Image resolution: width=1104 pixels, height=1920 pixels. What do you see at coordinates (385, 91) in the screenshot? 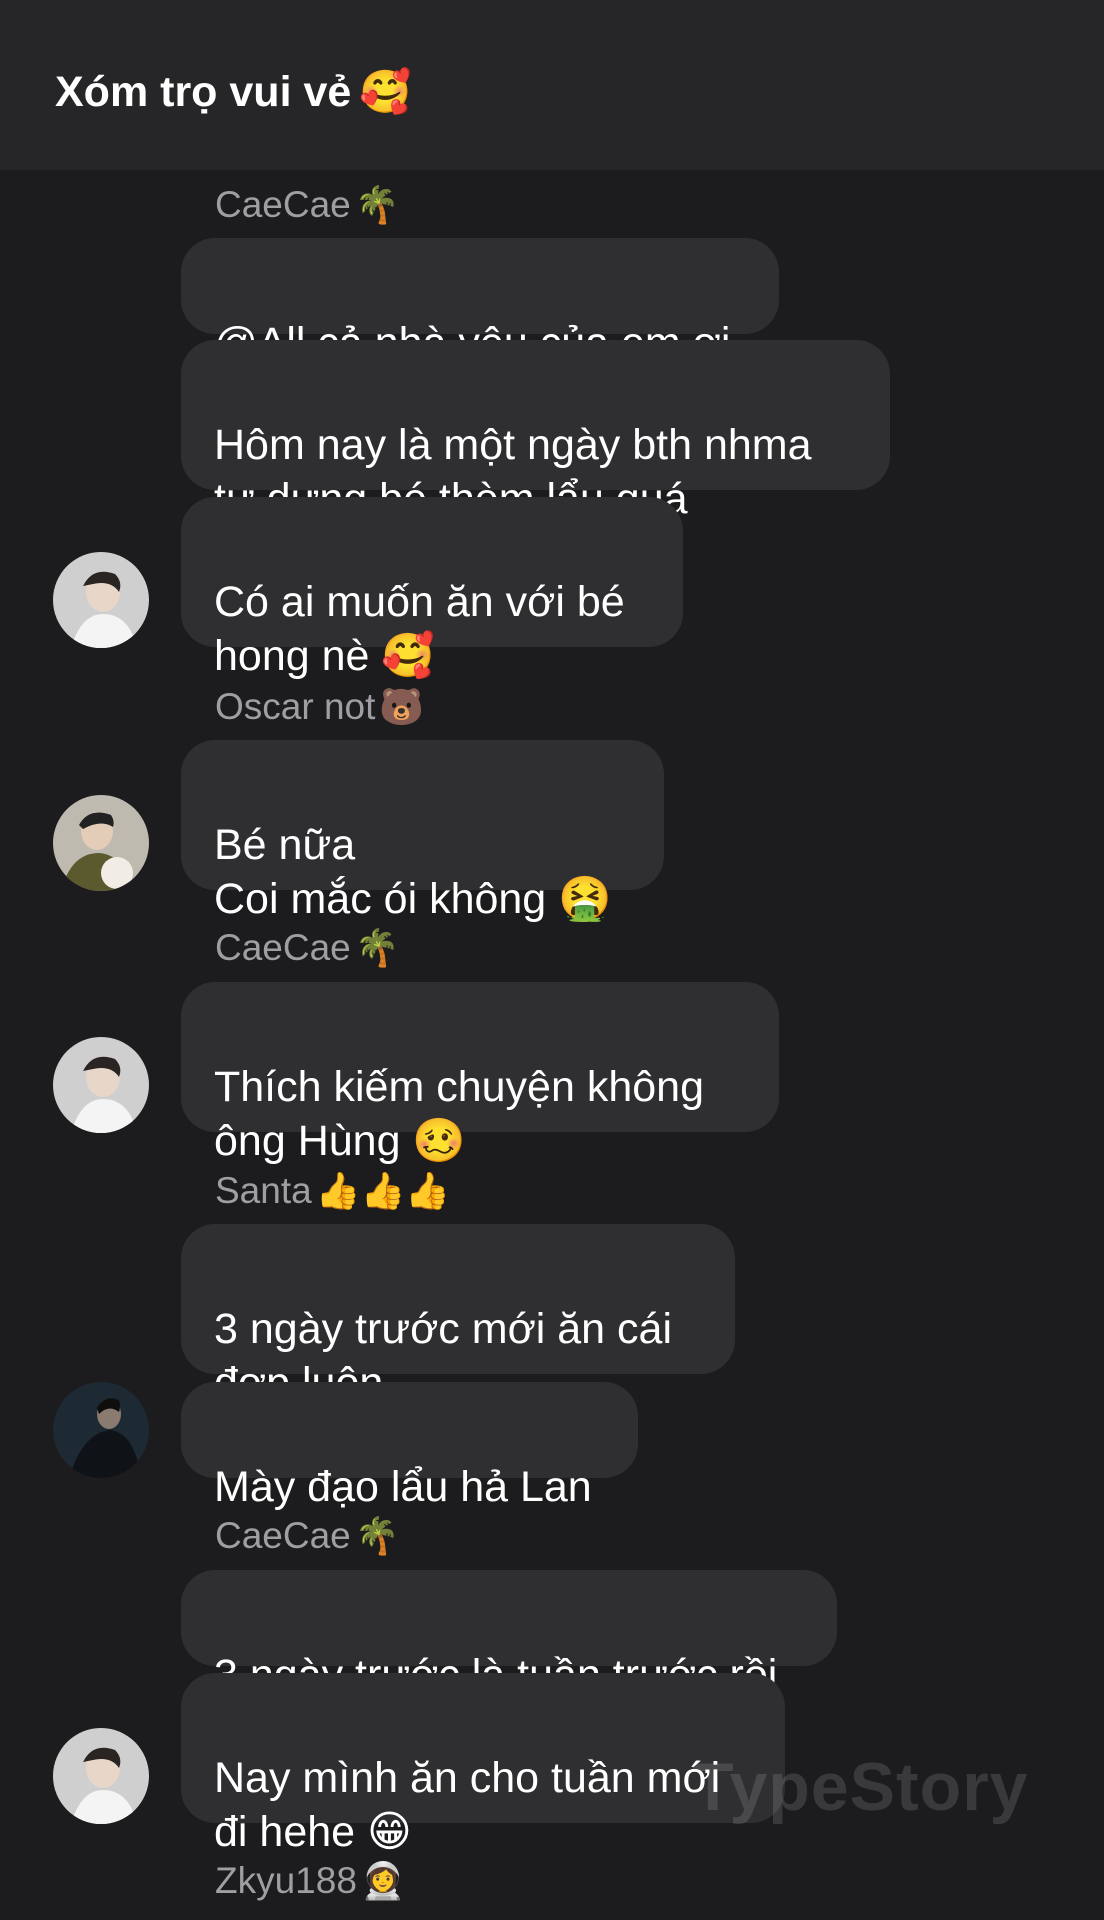
I see `smiling-hearts-emoji-icon: 🥰` at bounding box center [385, 91].